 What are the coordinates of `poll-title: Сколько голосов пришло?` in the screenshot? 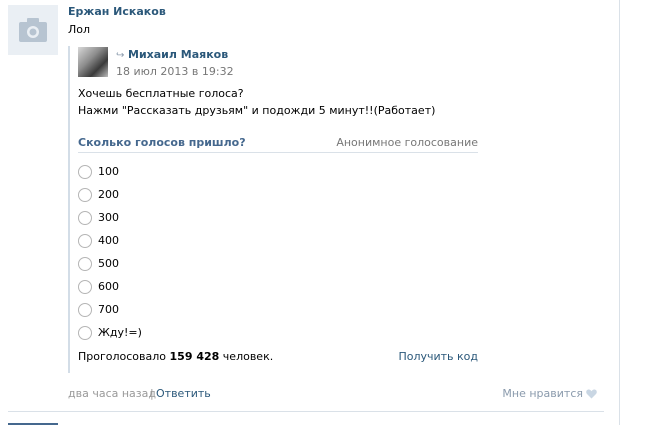 It's located at (162, 142).